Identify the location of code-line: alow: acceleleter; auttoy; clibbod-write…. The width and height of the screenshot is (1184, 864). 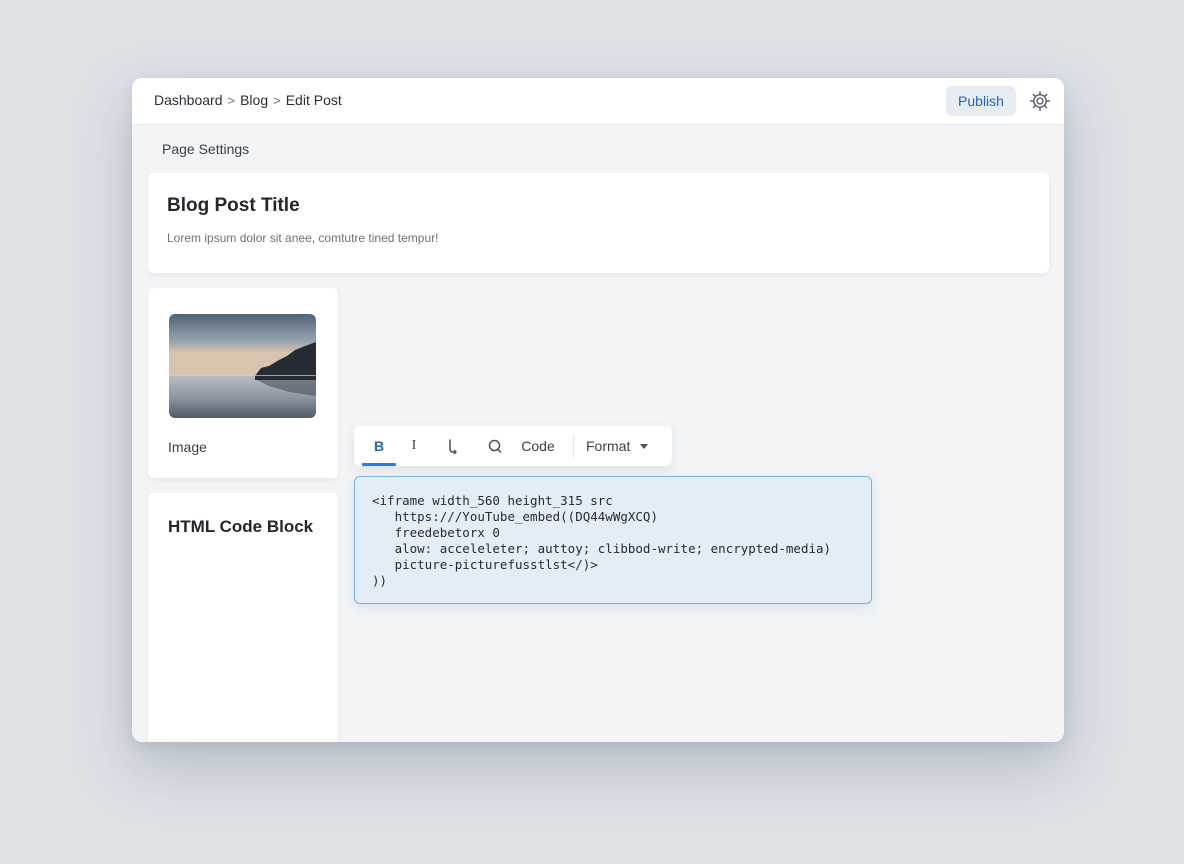
(602, 548).